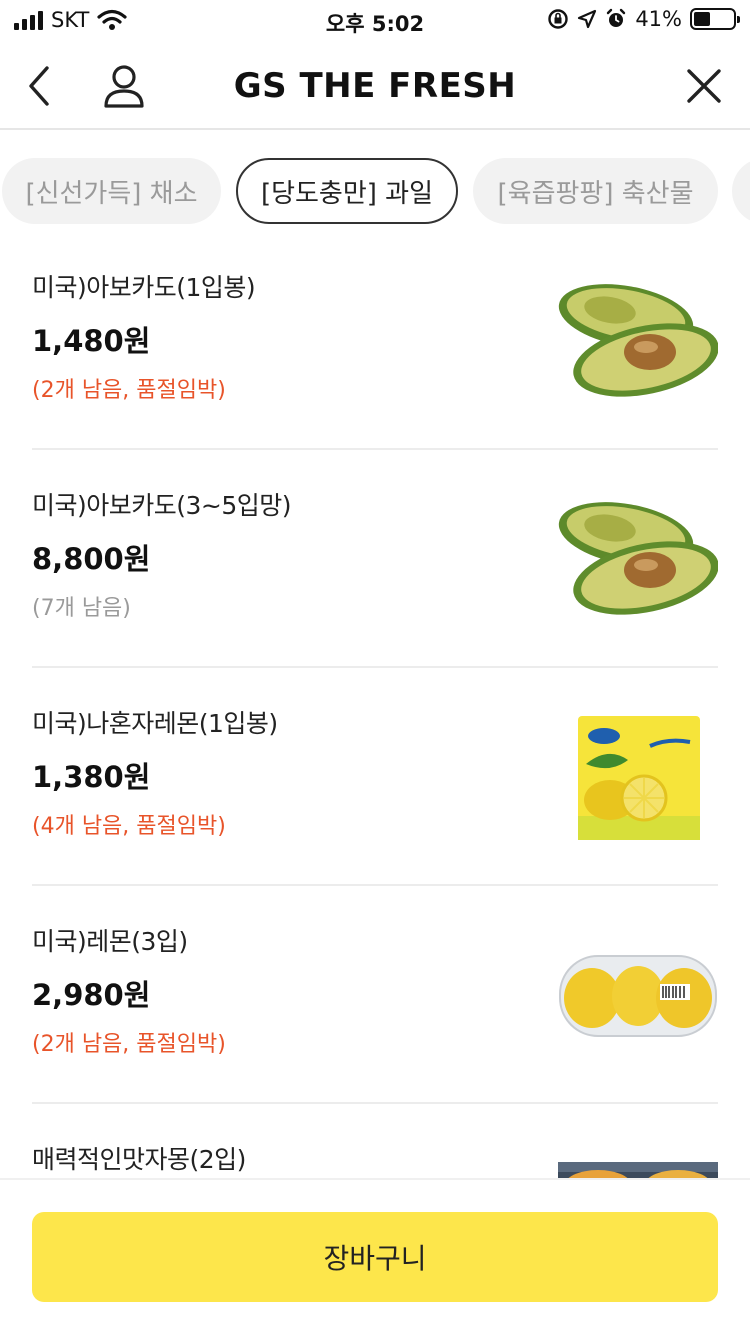 This screenshot has width=750, height=1334. Describe the element at coordinates (715, 19) in the screenshot. I see `battery-icon` at that location.